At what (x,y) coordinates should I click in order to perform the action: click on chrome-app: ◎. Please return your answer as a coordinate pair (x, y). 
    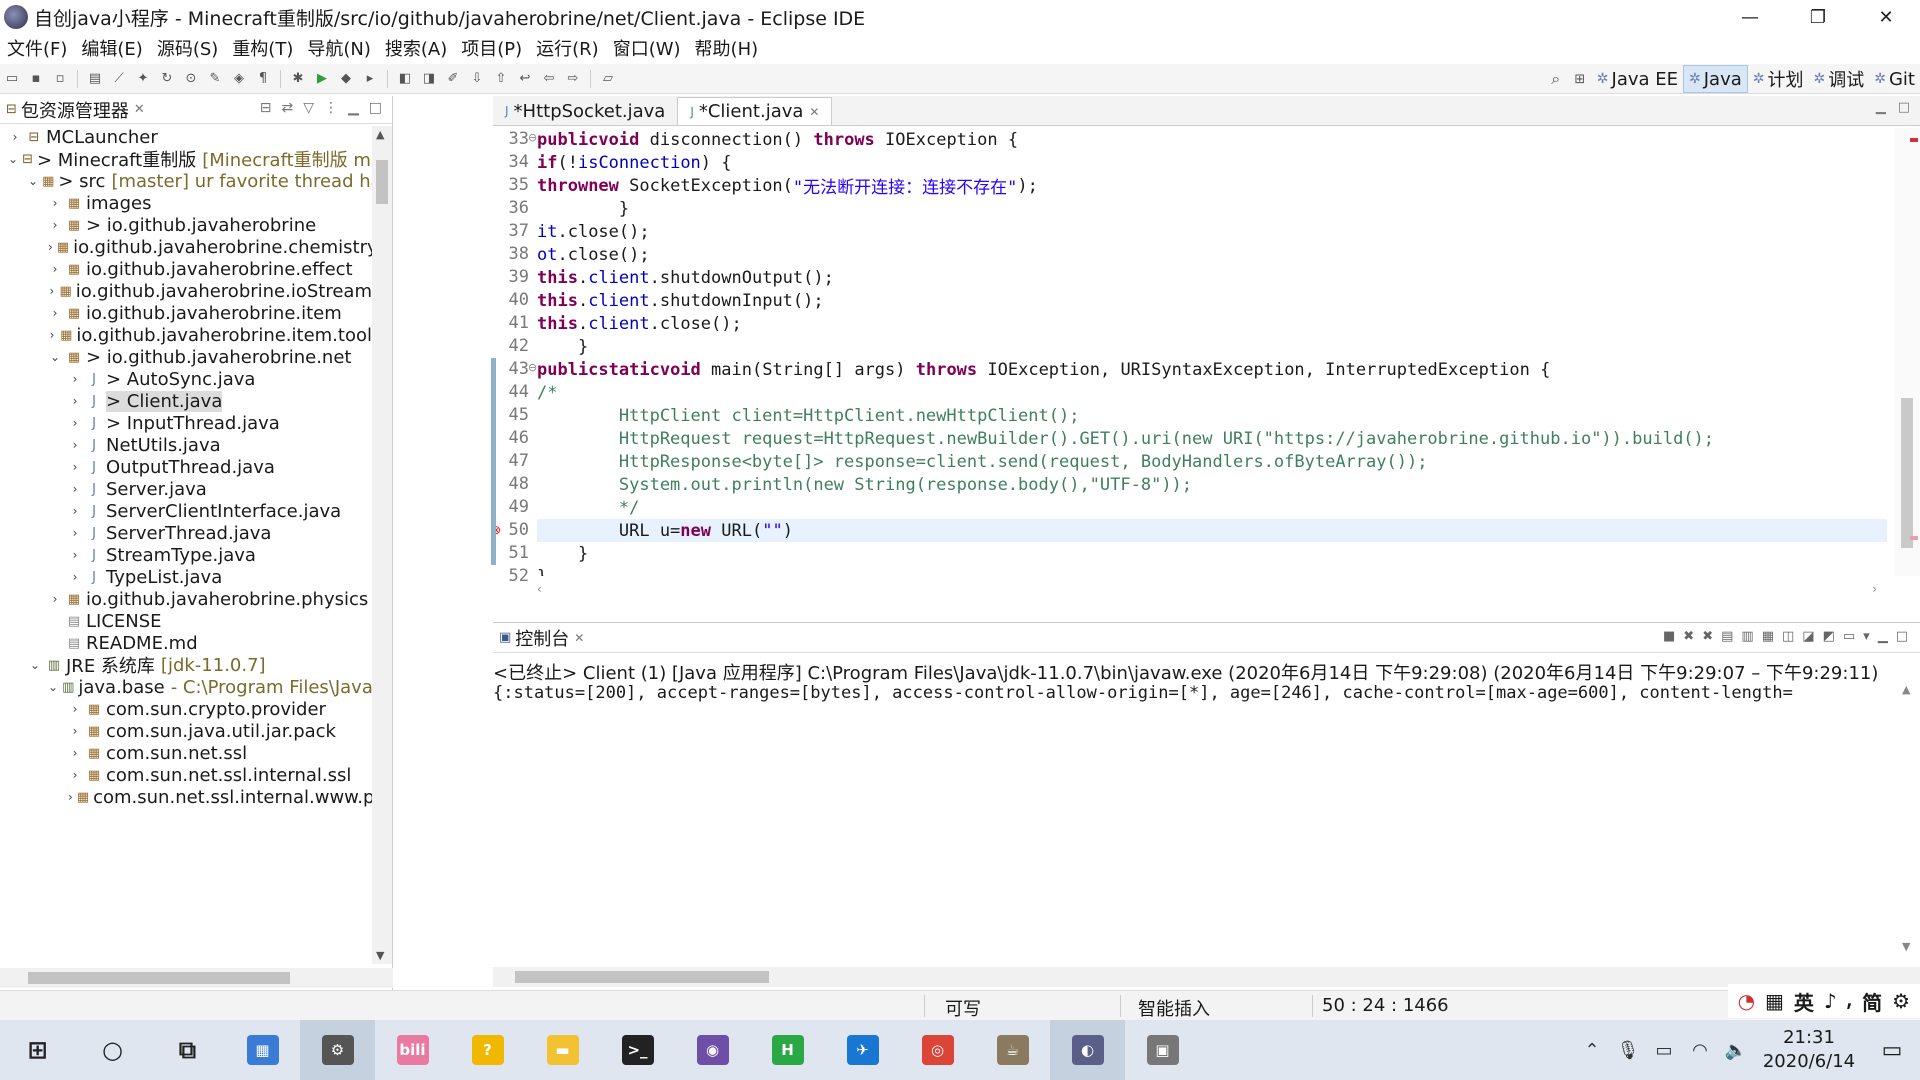
    Looking at the image, I should click on (937, 1050).